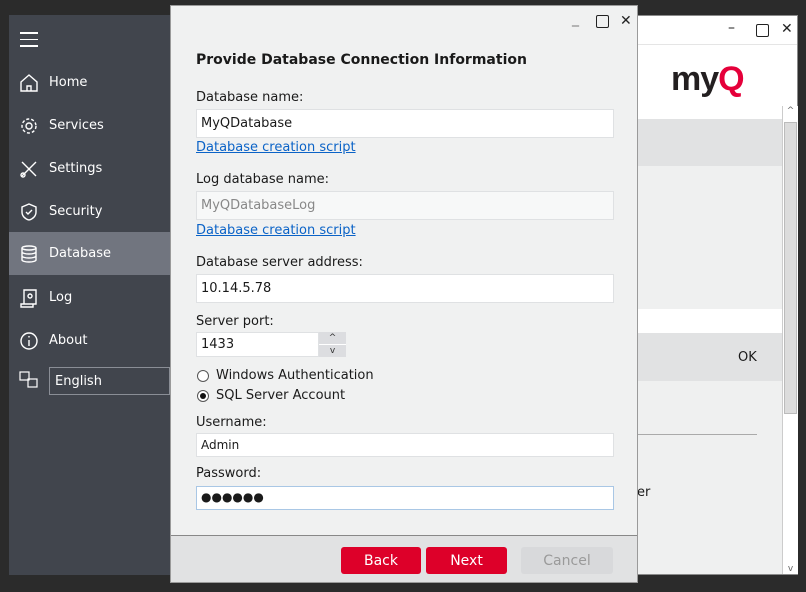  I want to click on database-icon, so click(29, 253).